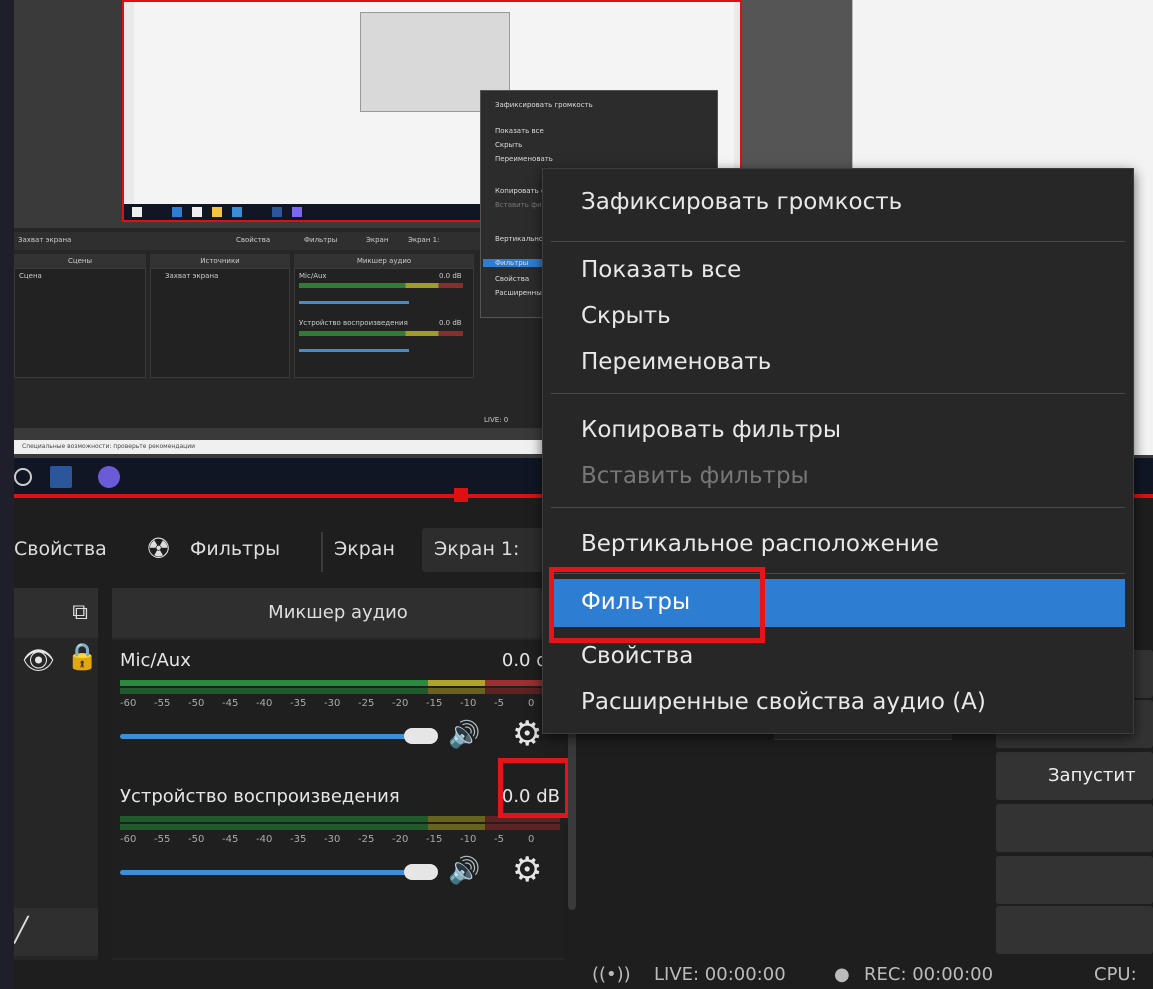  Describe the element at coordinates (461, 495) in the screenshot. I see `resize-handle` at that location.